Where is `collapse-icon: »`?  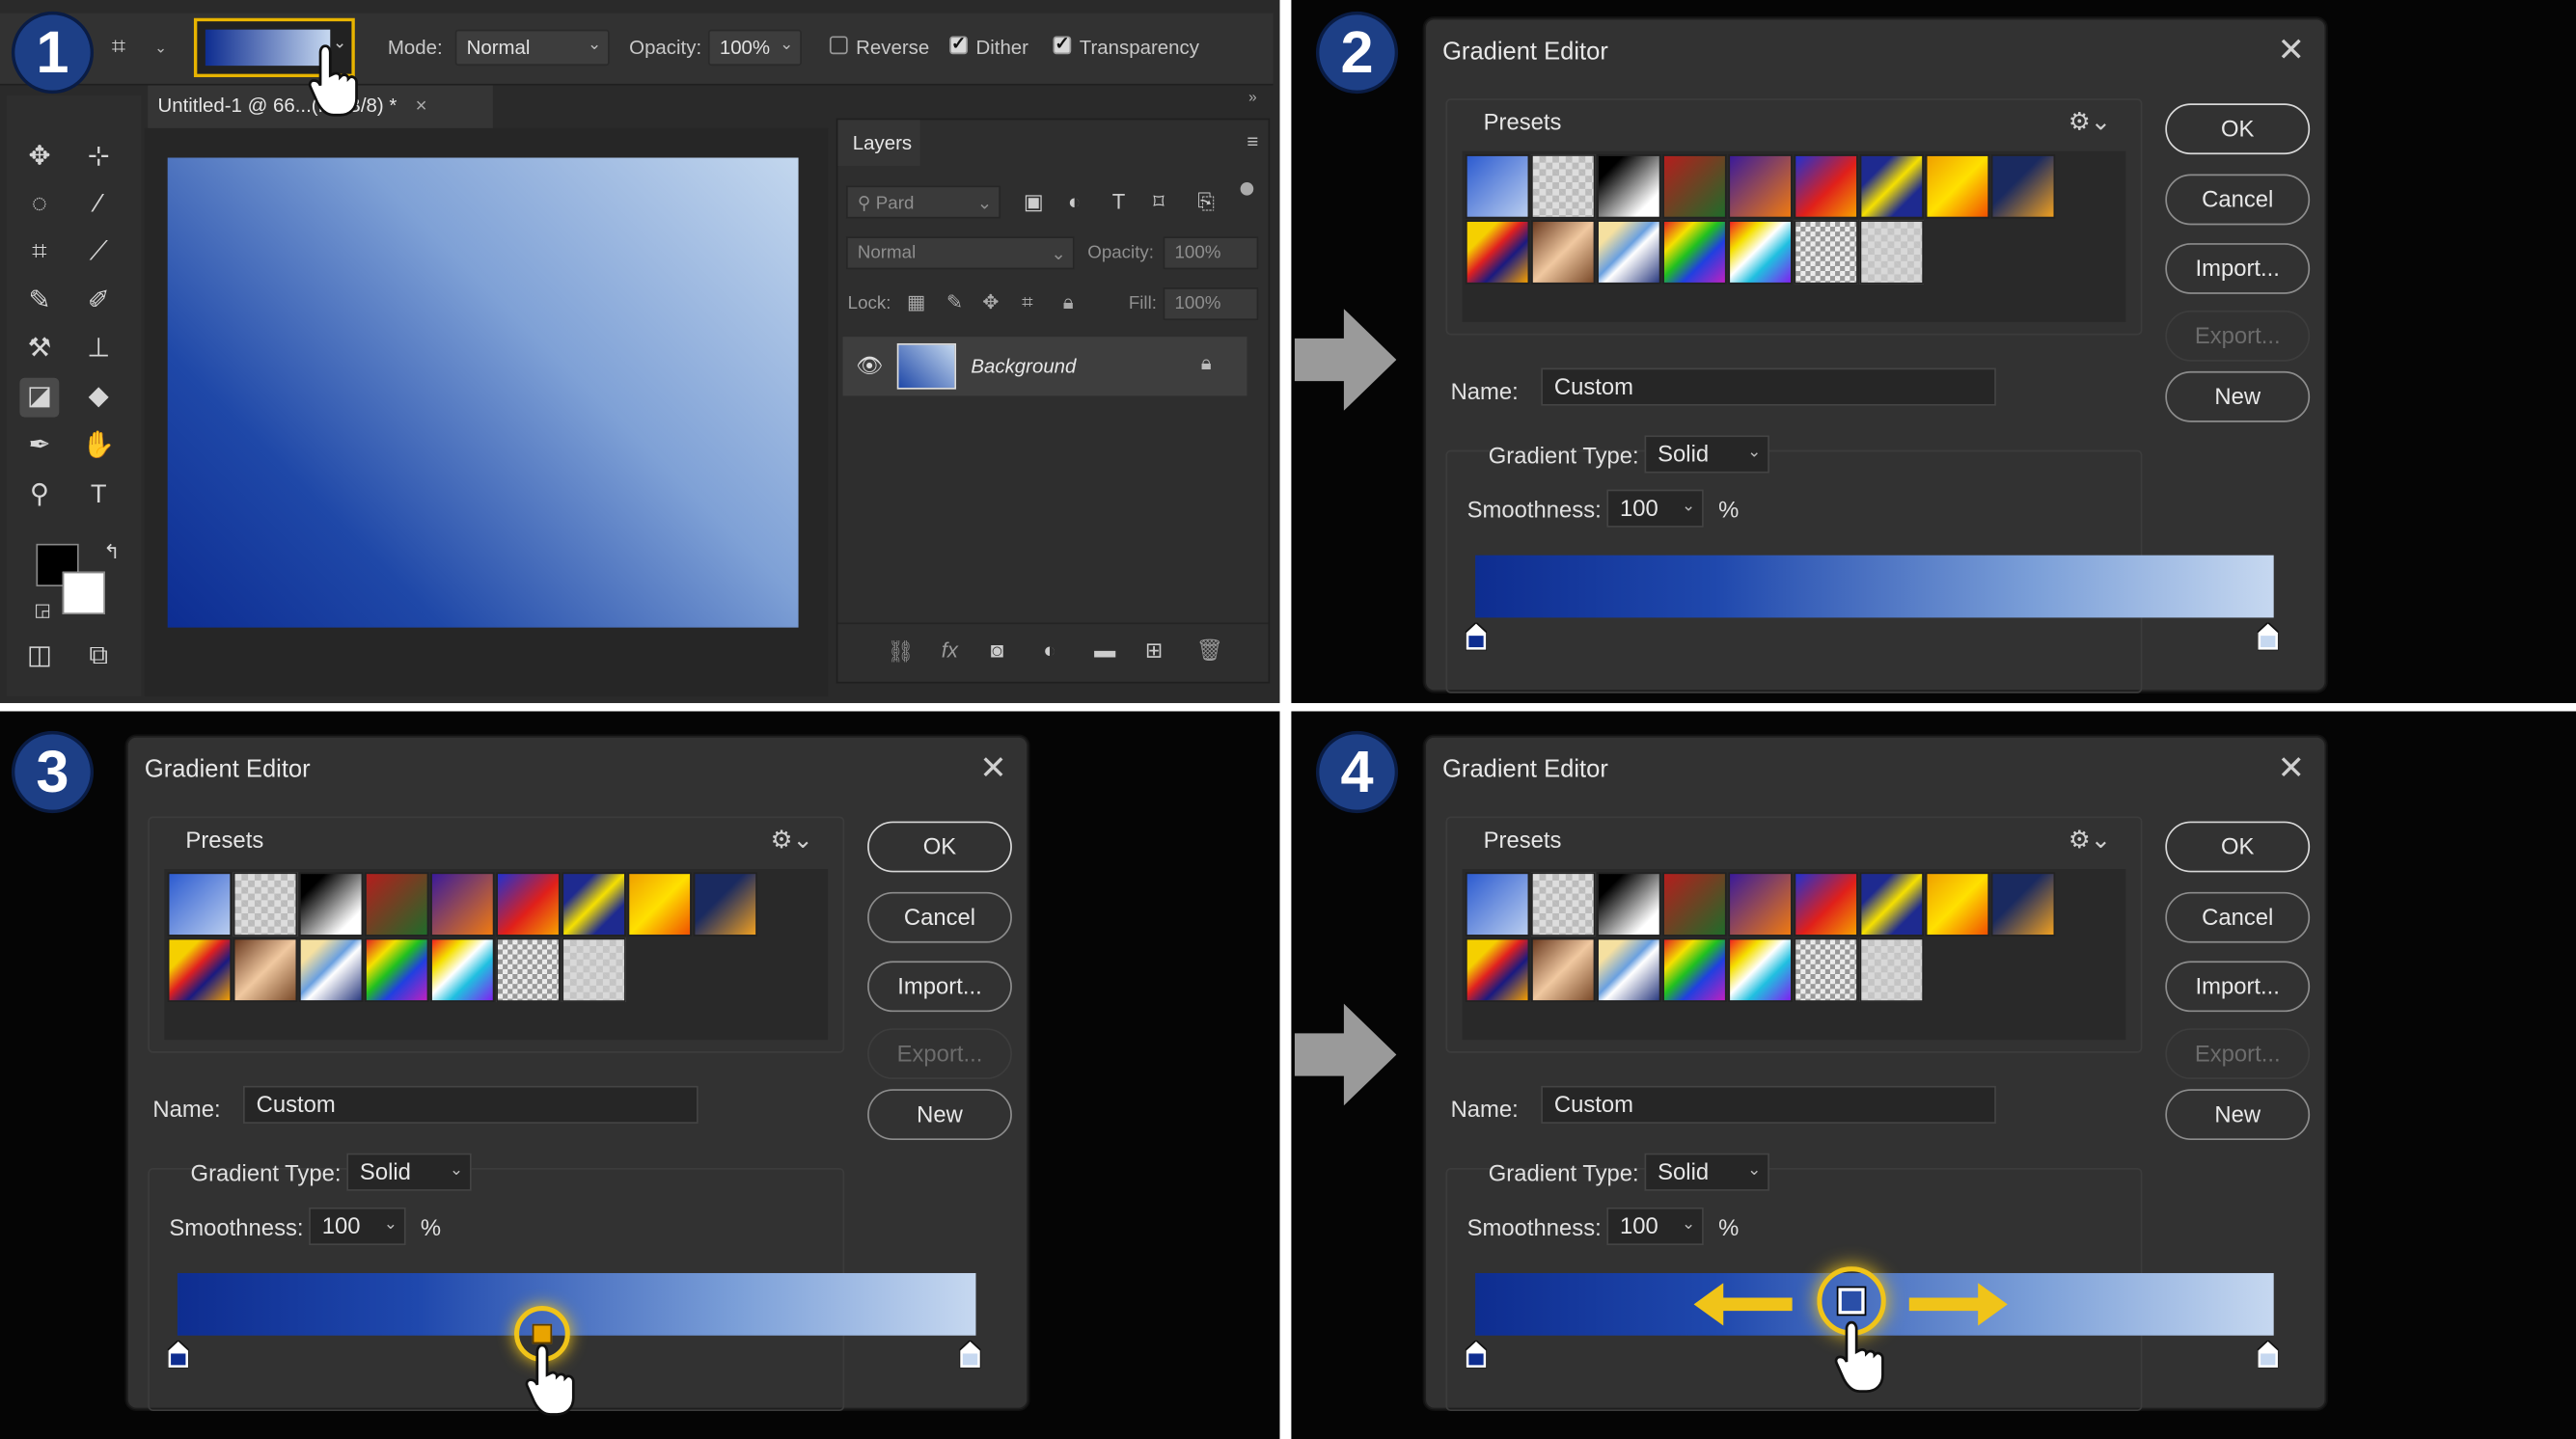 collapse-icon: » is located at coordinates (1252, 97).